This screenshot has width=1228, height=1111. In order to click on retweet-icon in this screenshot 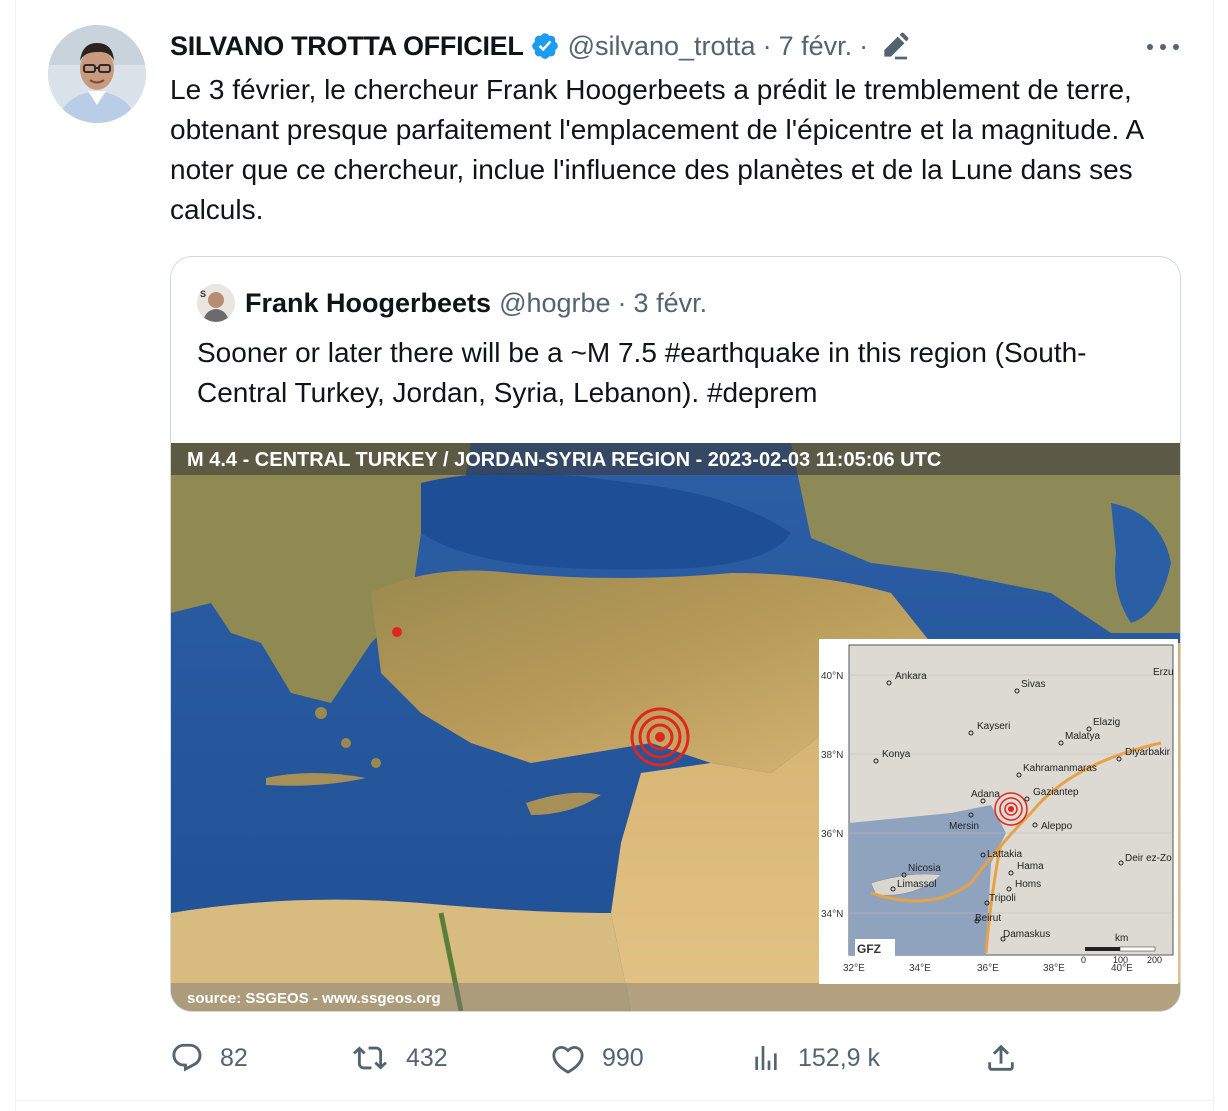, I will do `click(370, 1058)`.